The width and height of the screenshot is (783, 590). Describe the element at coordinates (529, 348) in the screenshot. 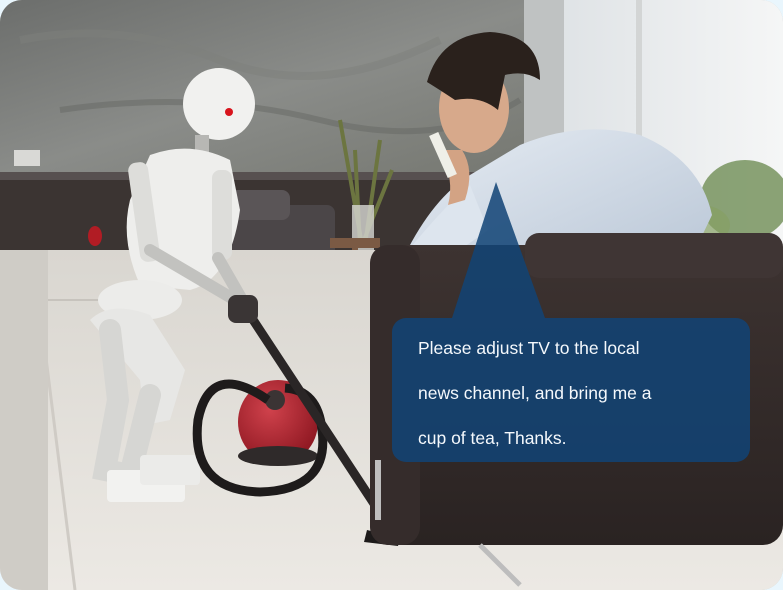

I see `speech-line-1: Please adjust TV to the local` at that location.